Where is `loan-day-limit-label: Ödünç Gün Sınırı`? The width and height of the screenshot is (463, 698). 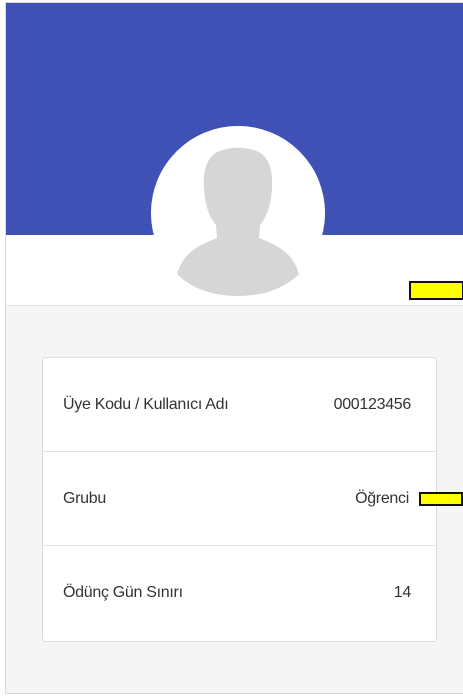 loan-day-limit-label: Ödünç Gün Sınırı is located at coordinates (123, 592).